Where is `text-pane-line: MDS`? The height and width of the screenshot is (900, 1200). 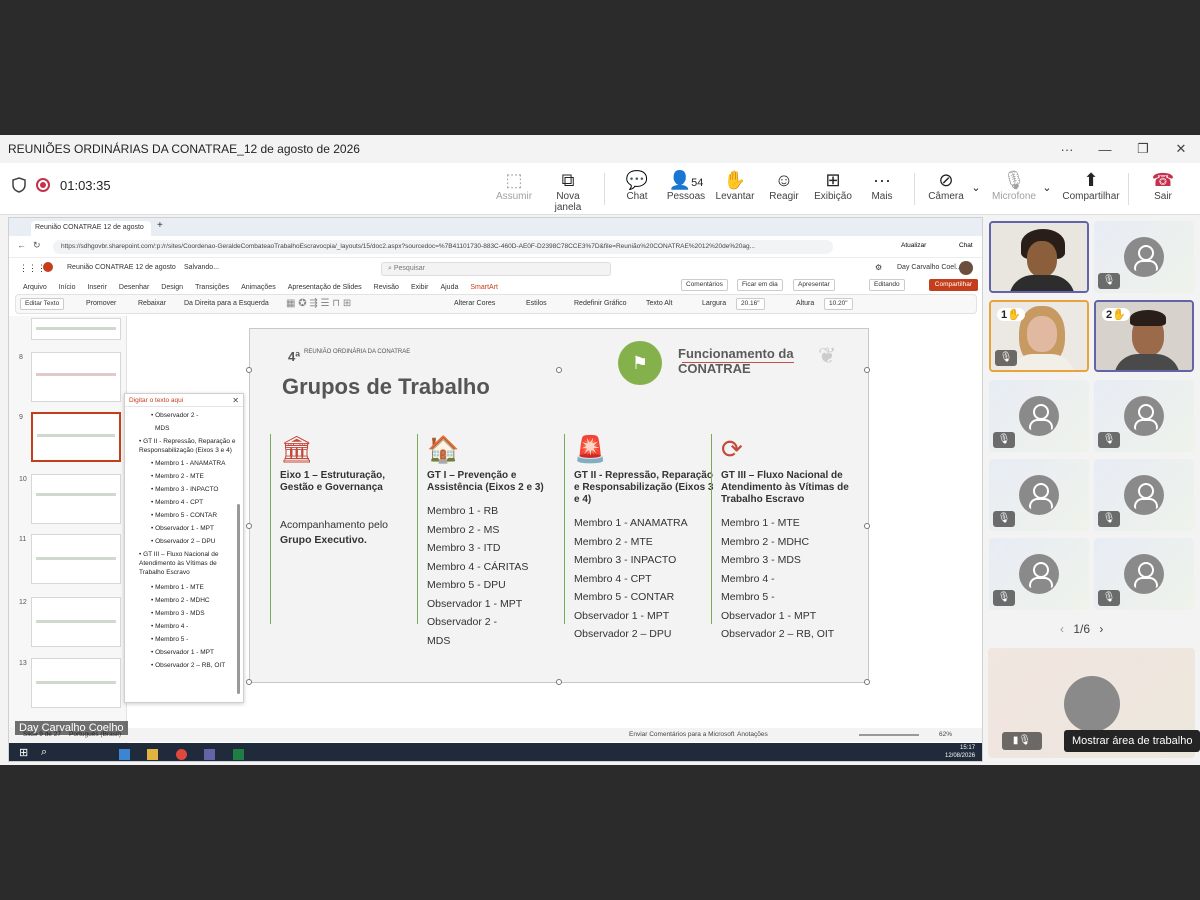 text-pane-line: MDS is located at coordinates (162, 428).